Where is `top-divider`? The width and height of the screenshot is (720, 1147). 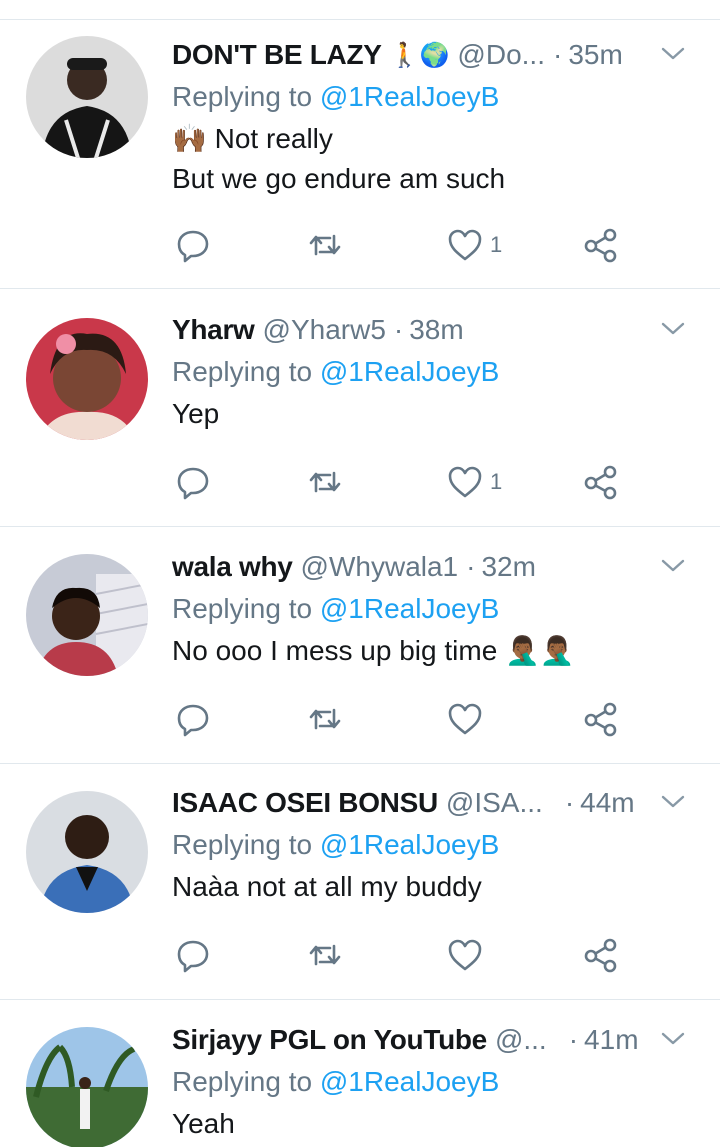 top-divider is located at coordinates (360, 10).